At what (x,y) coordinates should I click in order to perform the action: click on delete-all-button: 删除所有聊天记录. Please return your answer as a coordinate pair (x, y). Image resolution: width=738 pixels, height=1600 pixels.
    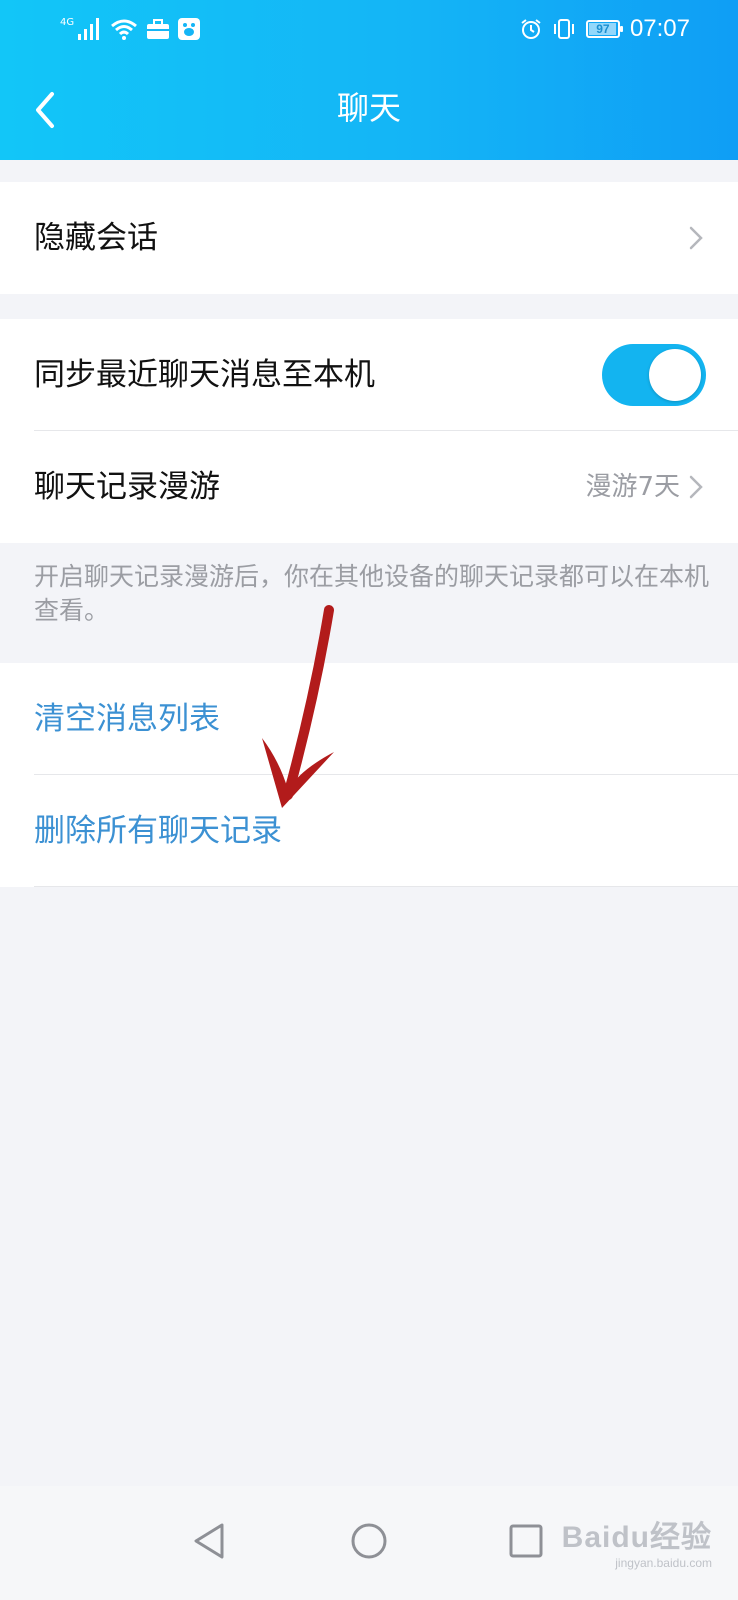
    Looking at the image, I should click on (158, 831).